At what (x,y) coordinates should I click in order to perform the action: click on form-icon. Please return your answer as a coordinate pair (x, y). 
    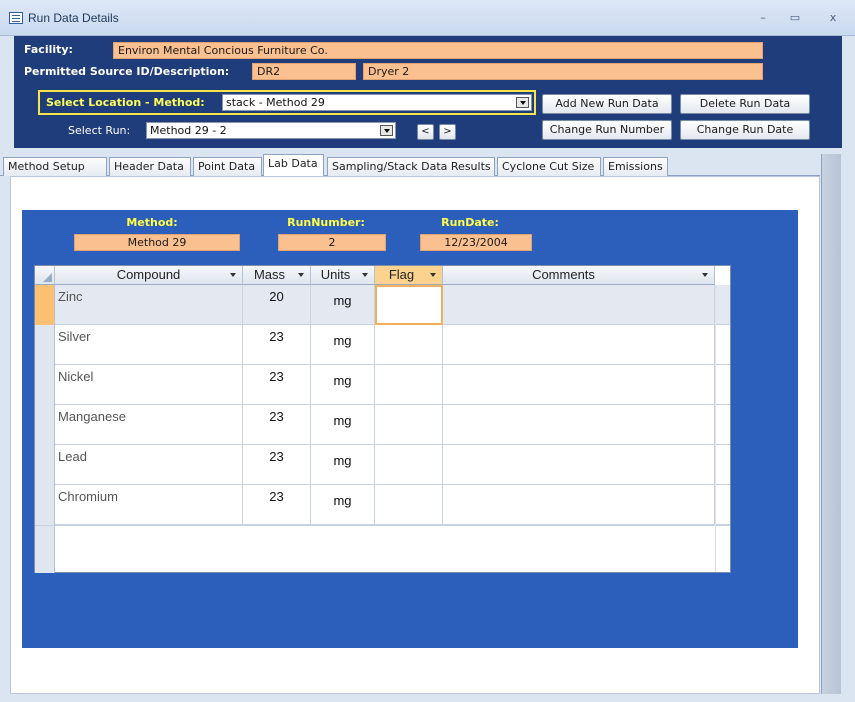
    Looking at the image, I should click on (16, 18).